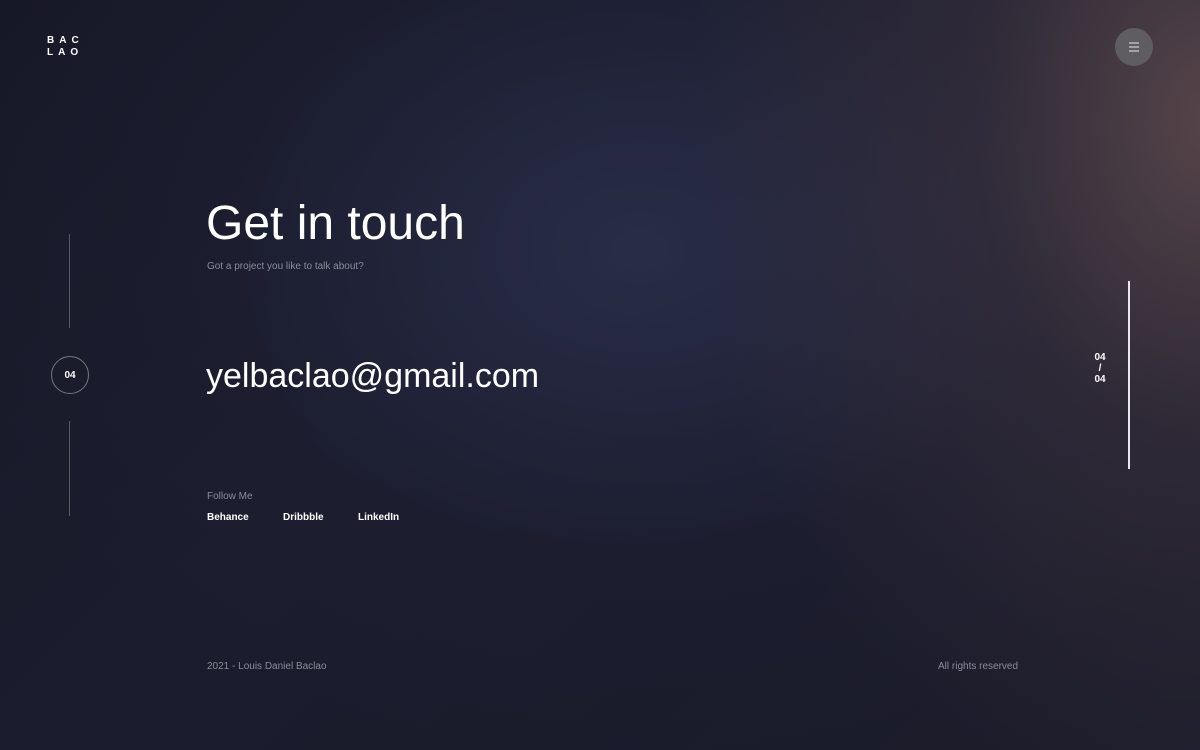  What do you see at coordinates (1100, 357) in the screenshot?
I see `page-counter-current: 04` at bounding box center [1100, 357].